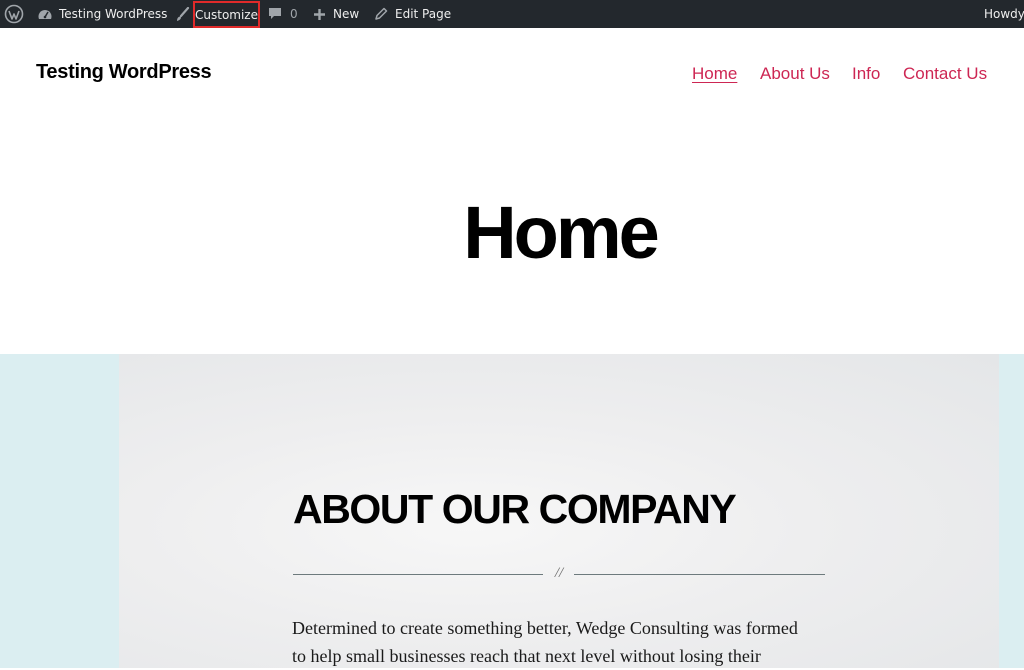  What do you see at coordinates (714, 74) in the screenshot?
I see `nav-item-home: Home` at bounding box center [714, 74].